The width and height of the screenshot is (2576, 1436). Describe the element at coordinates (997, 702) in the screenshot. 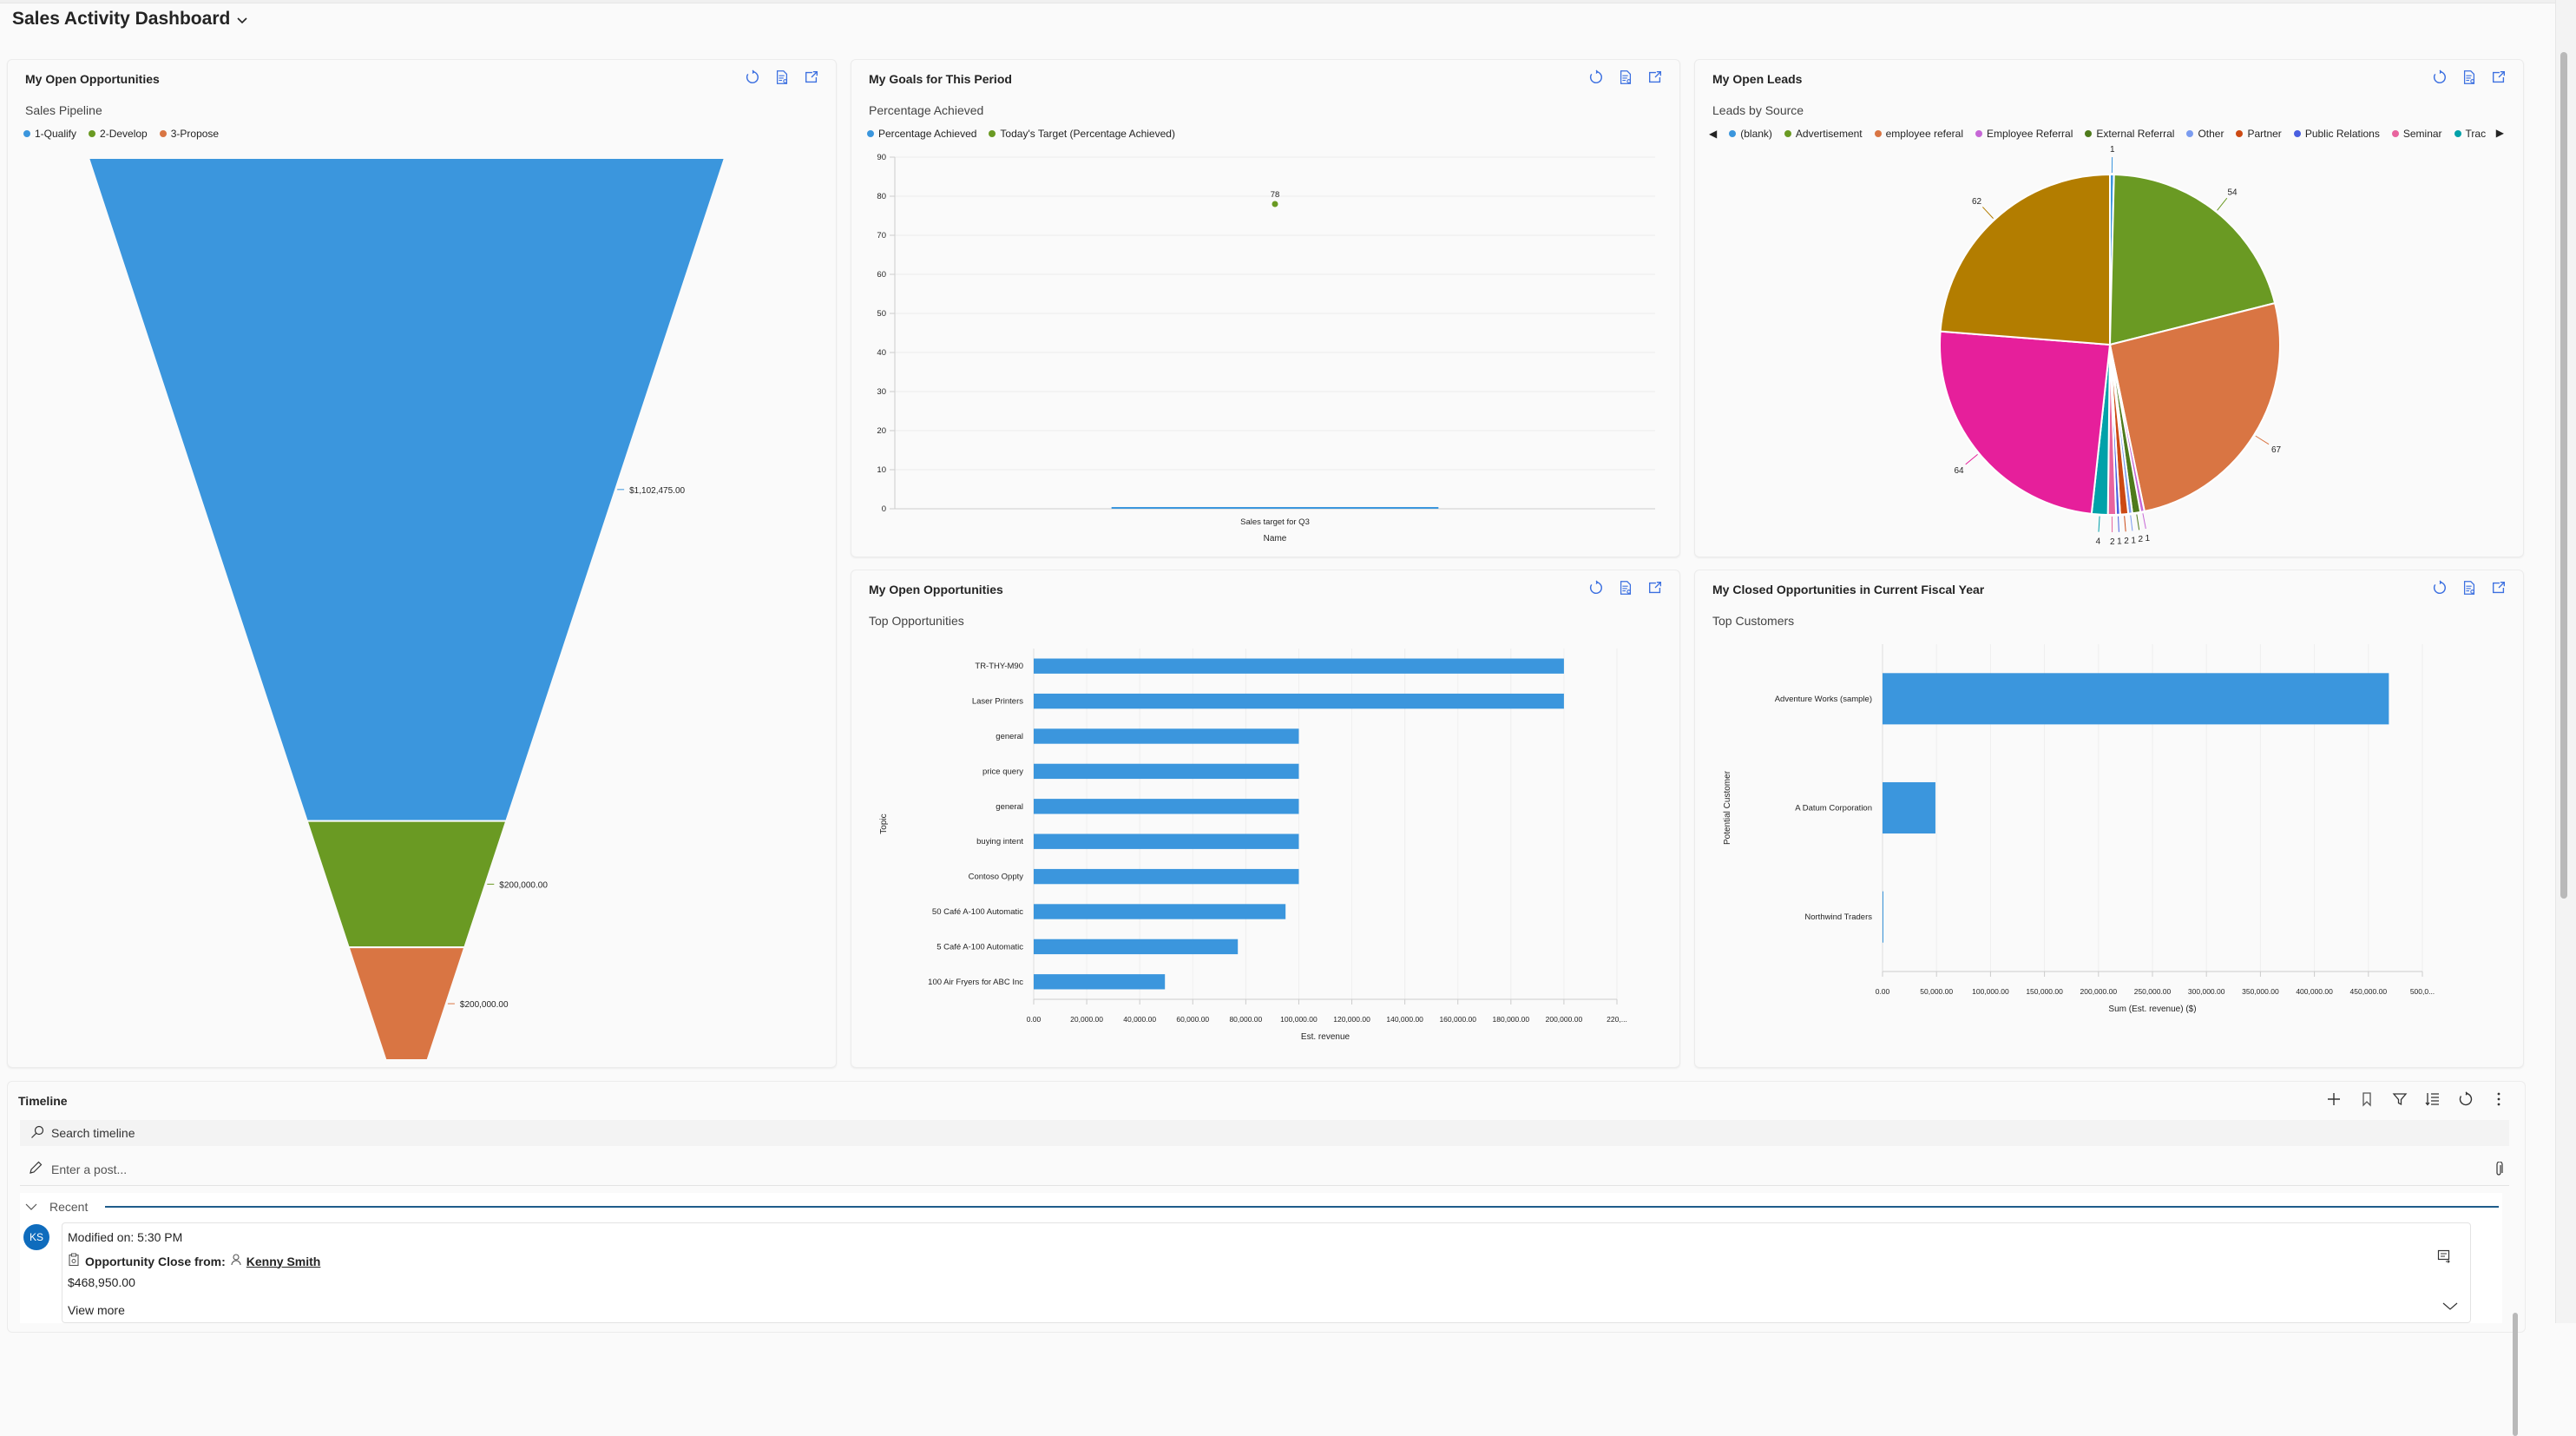

I see `y-tick-label: Laser Printers` at that location.